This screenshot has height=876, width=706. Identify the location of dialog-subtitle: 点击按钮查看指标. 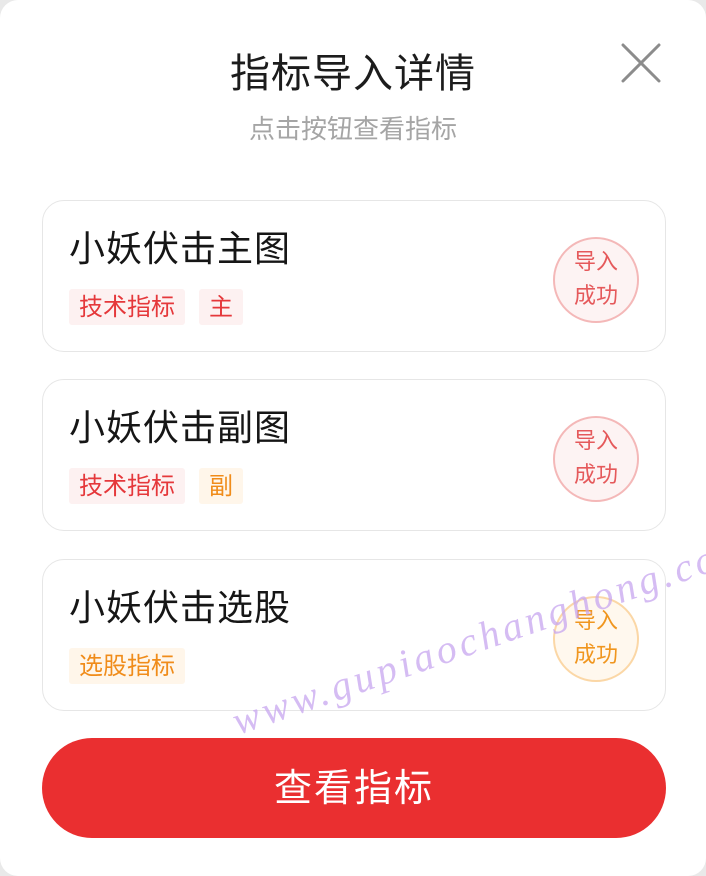
(352, 130).